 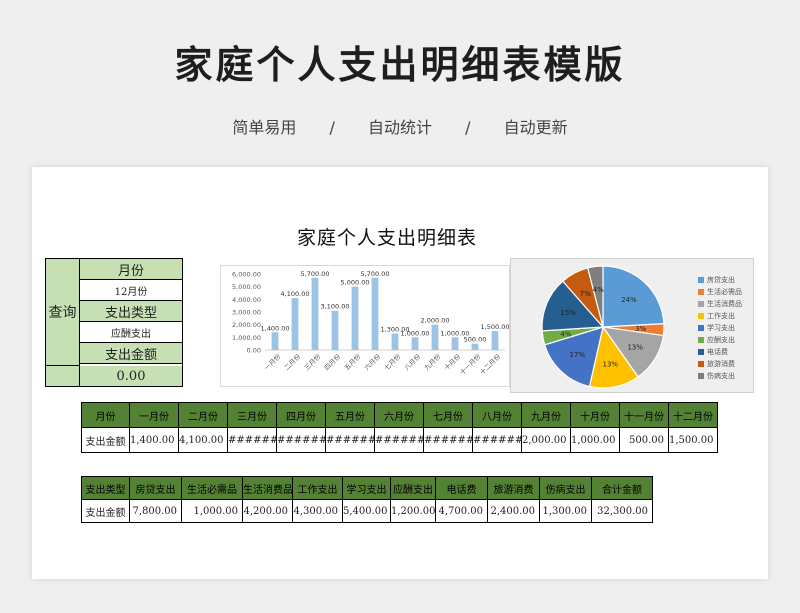 I want to click on value-cell: 4,100.00, so click(x=203, y=440).